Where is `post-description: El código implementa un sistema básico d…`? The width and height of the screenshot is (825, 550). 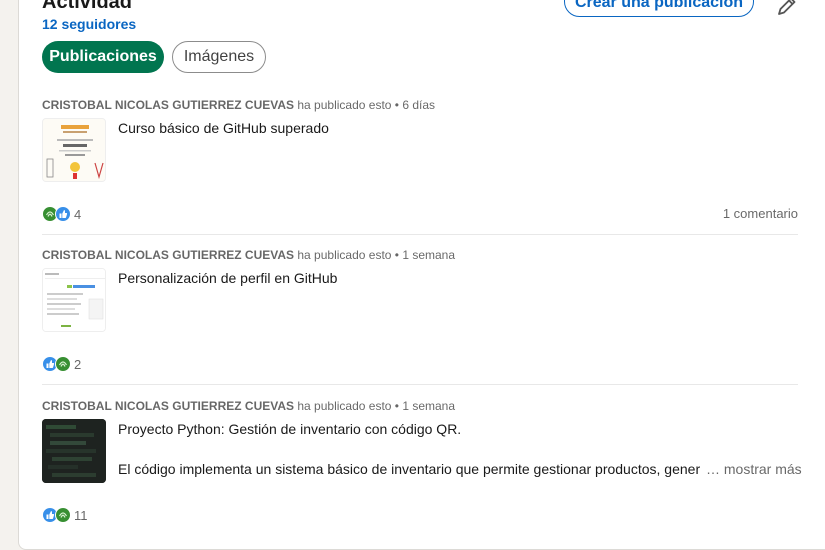
post-description: El código implementa un sistema básico d… is located at coordinates (410, 469).